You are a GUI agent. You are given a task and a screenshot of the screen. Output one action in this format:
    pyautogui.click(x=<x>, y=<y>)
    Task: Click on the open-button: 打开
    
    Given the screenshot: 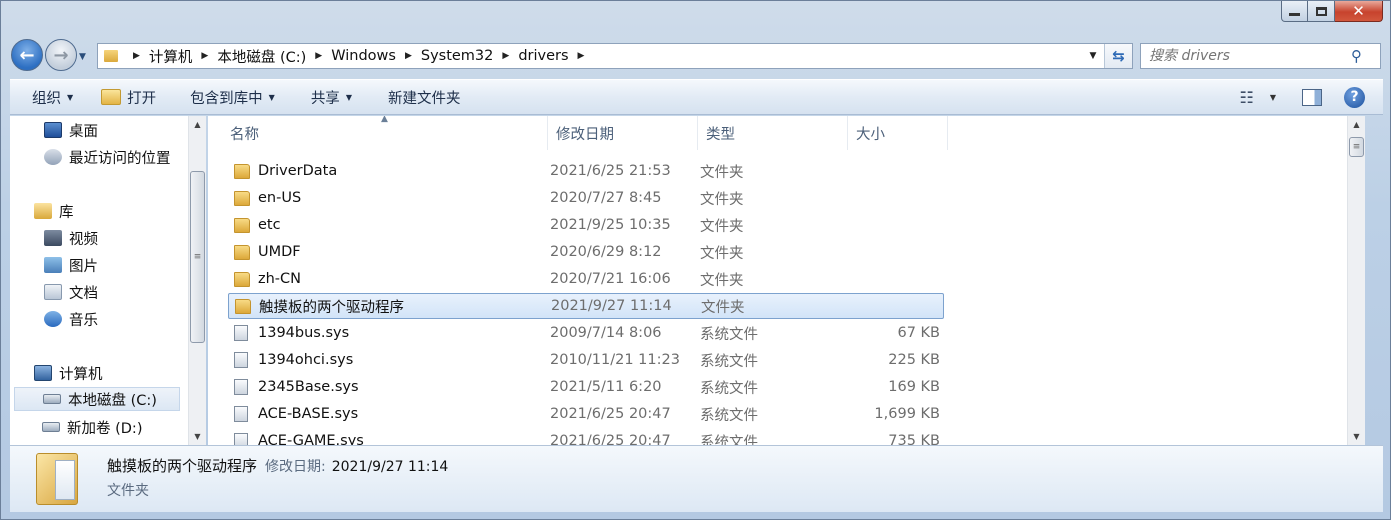 What is the action you would take?
    pyautogui.click(x=124, y=97)
    